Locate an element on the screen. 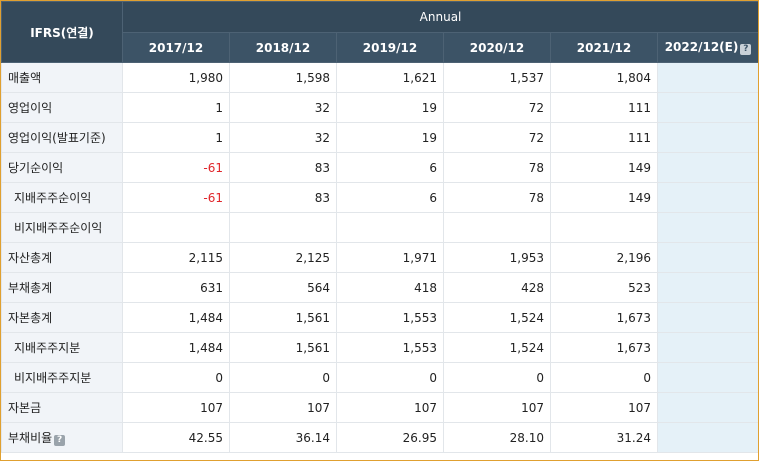 The image size is (759, 461). row-label: 지배주주순이익 is located at coordinates (62, 197).